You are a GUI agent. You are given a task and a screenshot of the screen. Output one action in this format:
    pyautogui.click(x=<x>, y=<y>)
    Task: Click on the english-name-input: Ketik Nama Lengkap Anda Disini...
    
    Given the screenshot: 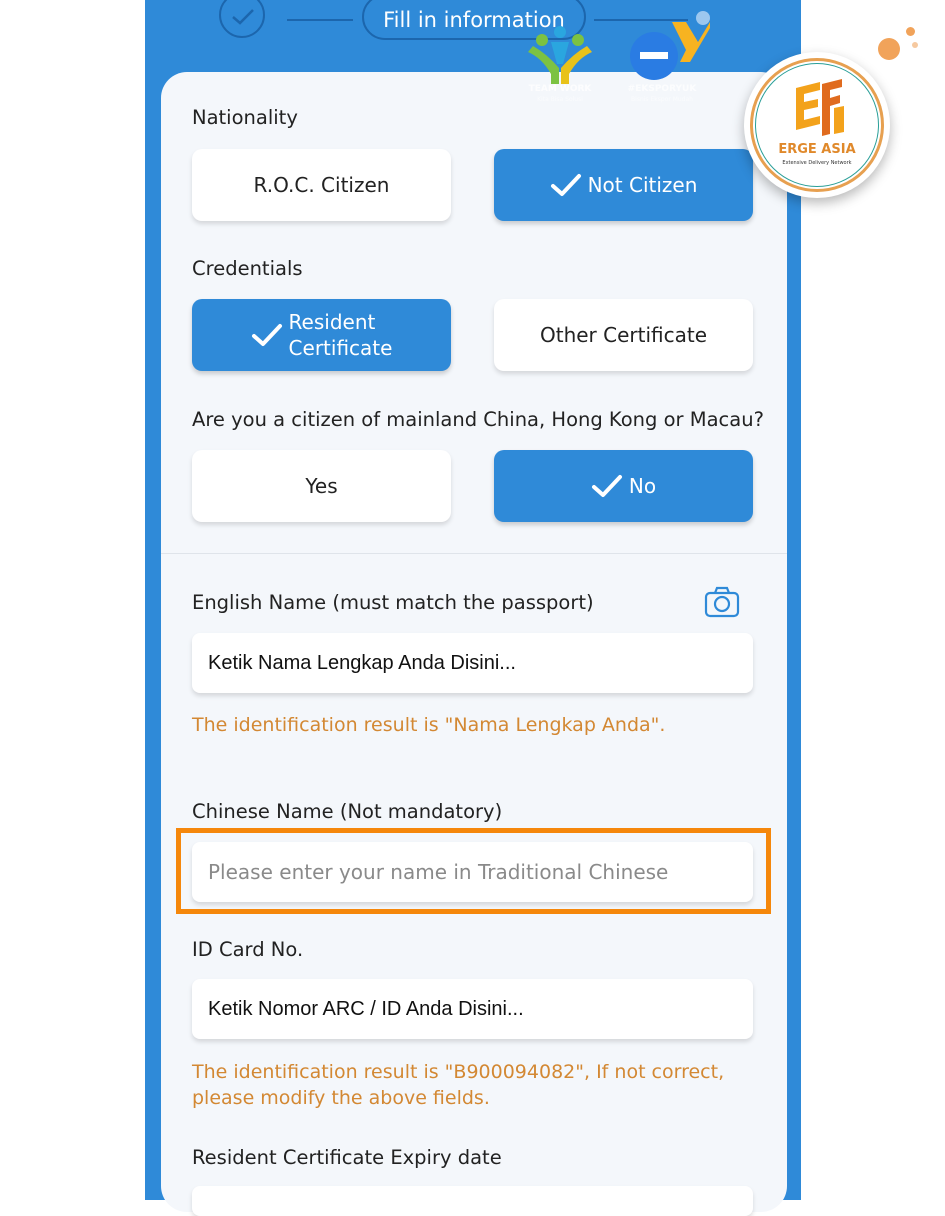 What is the action you would take?
    pyautogui.click(x=472, y=663)
    